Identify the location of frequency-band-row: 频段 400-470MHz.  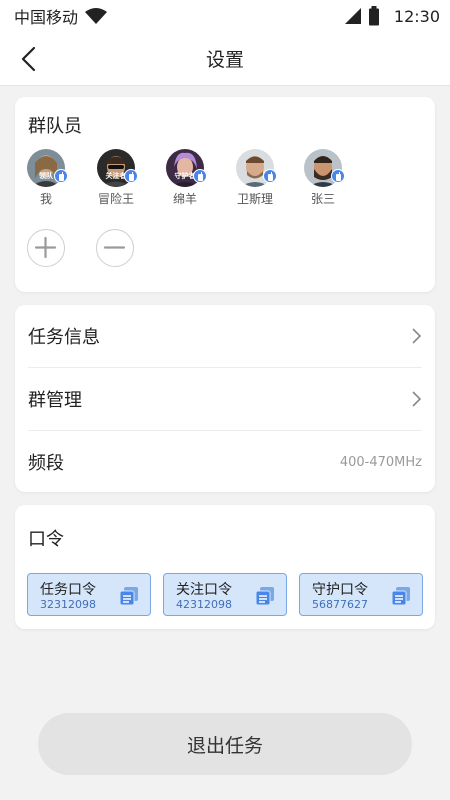
(225, 462).